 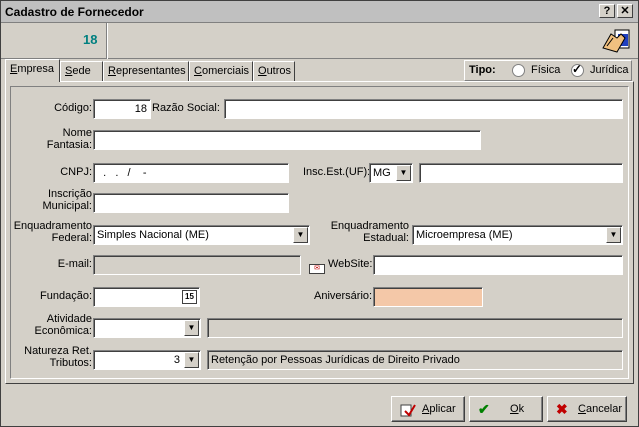 What do you see at coordinates (189, 297) in the screenshot?
I see `calendar-icon: 15` at bounding box center [189, 297].